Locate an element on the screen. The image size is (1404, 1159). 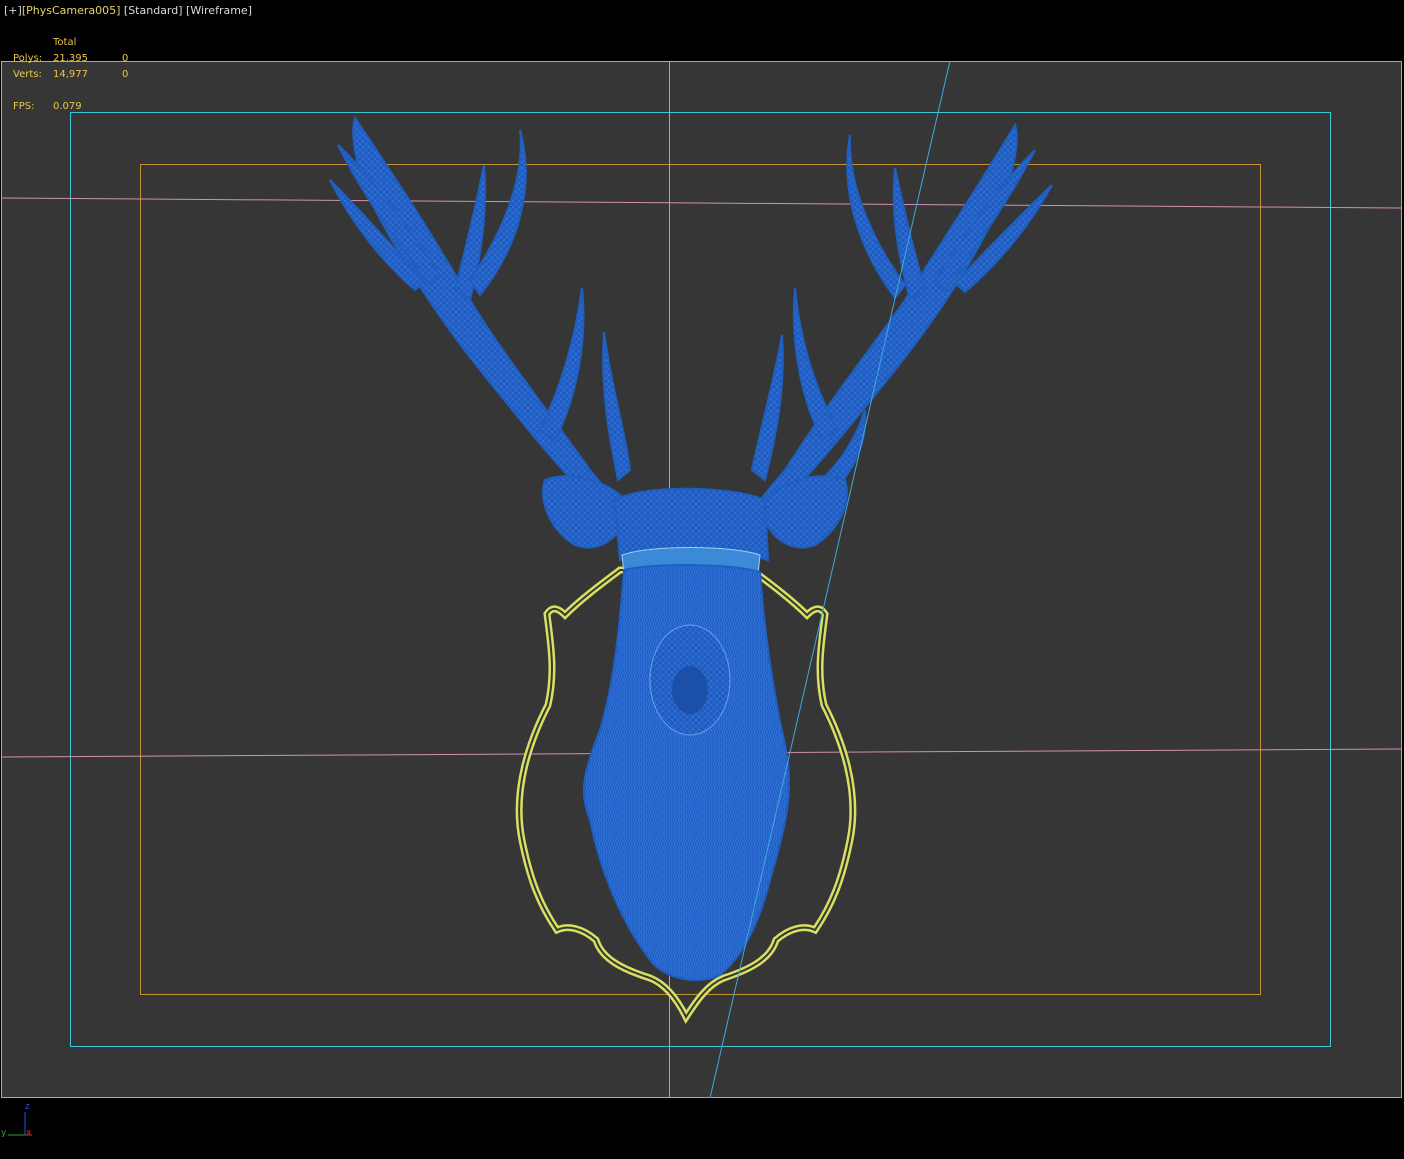
verts-selected: 0 is located at coordinates (125, 74).